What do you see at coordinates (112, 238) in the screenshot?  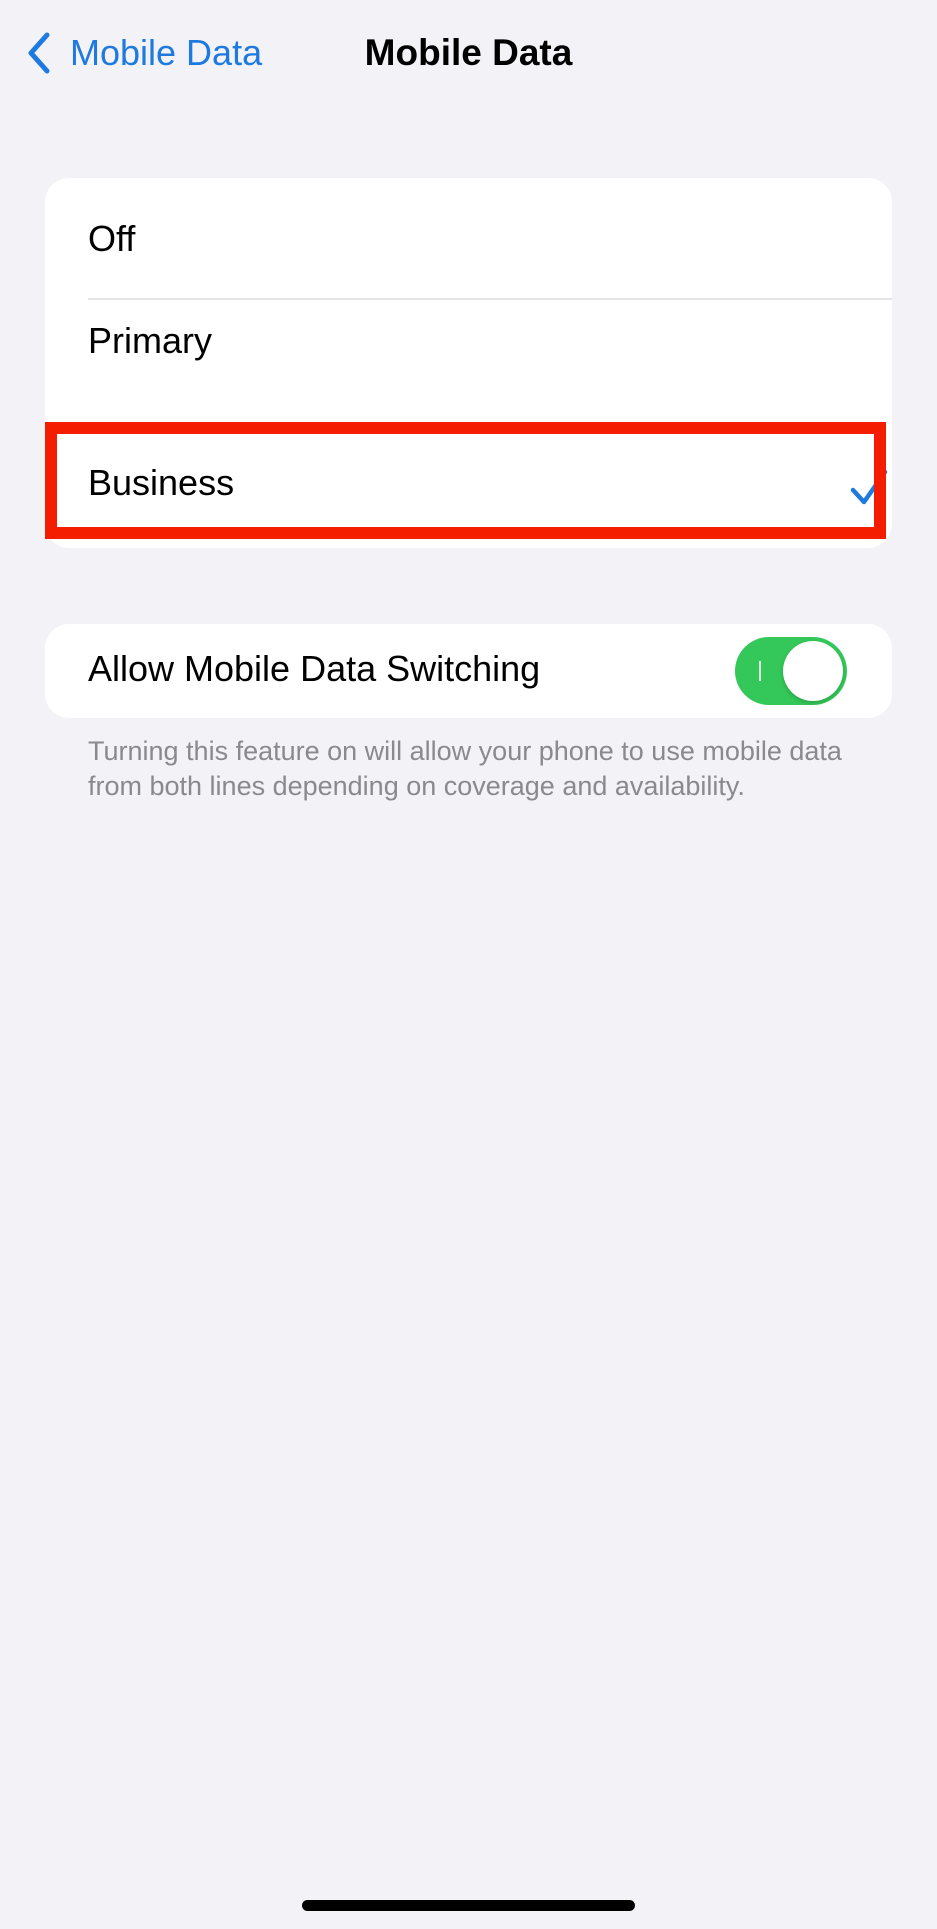 I see `option-off-label: Off` at bounding box center [112, 238].